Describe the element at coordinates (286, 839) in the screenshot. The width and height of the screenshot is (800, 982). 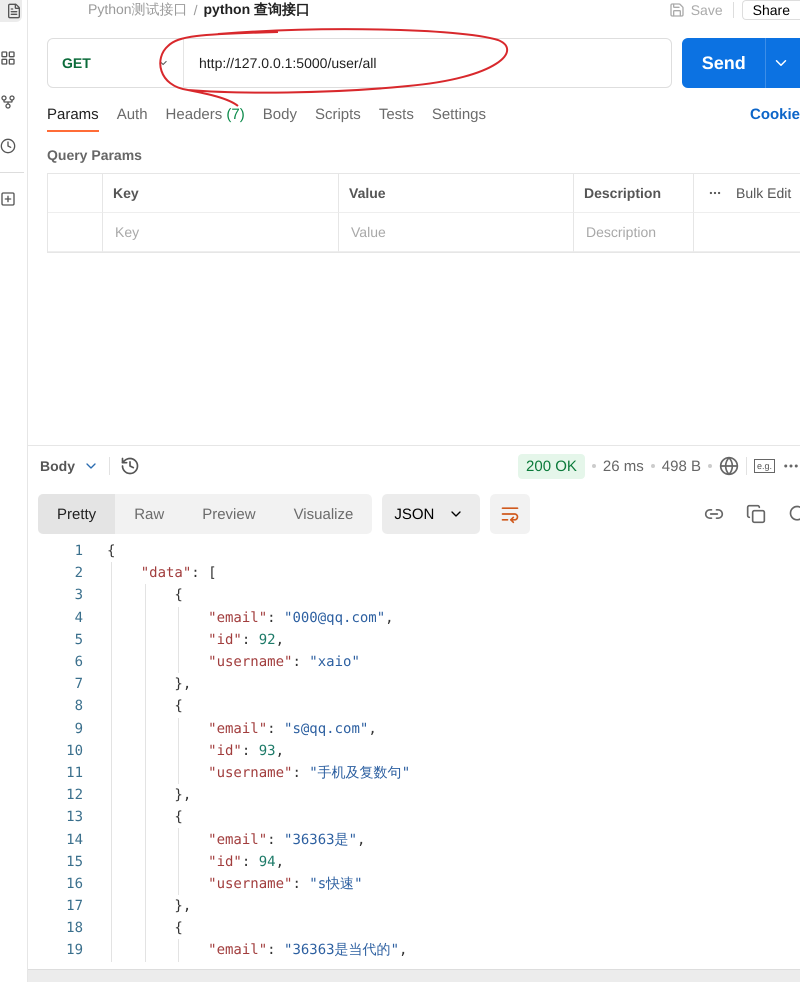
I see `code-line: "email": "36363是",` at that location.